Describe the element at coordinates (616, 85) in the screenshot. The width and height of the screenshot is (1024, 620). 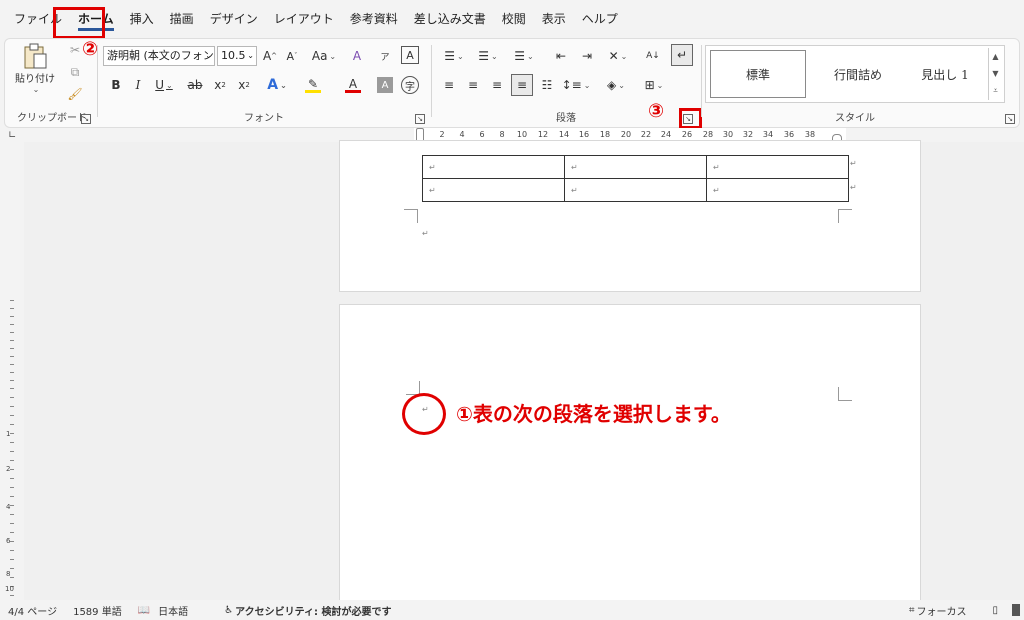
I see `shading-button: ◈ ⌄` at that location.